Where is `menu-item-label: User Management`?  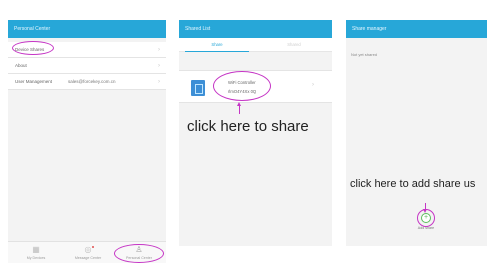
menu-item-label: User Management is located at coordinates (34, 81).